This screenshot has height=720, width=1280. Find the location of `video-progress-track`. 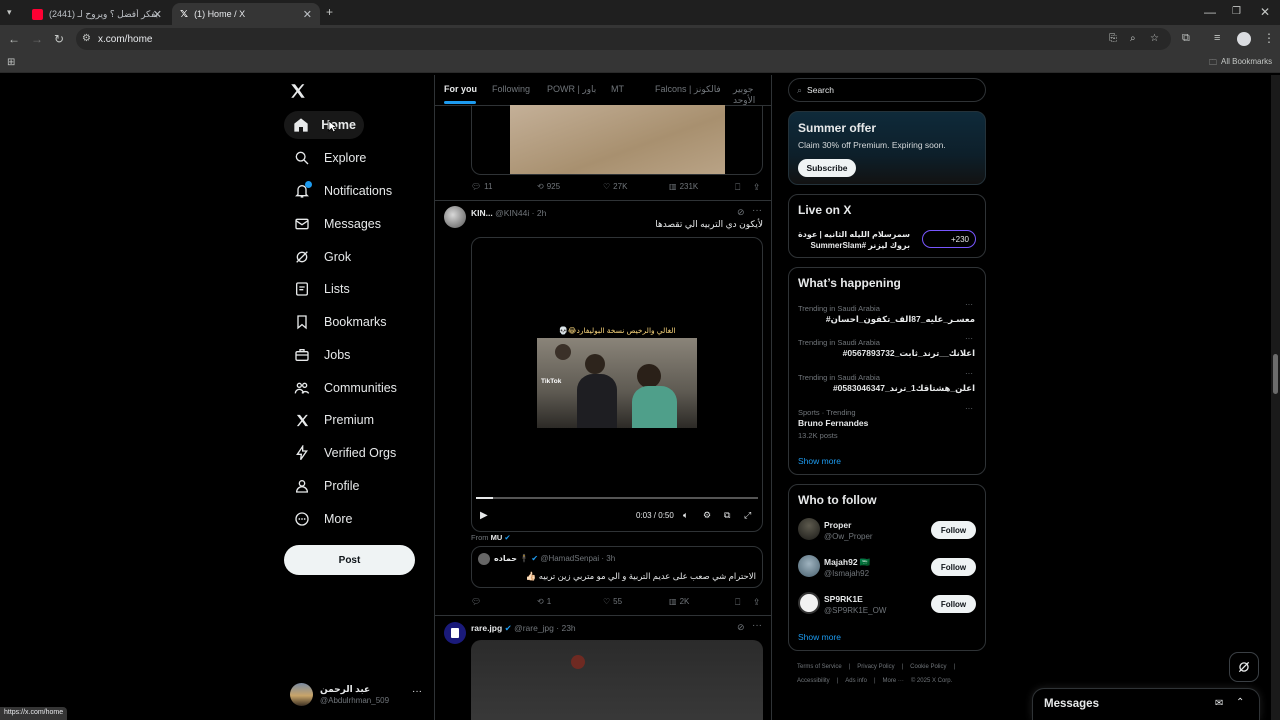

video-progress-track is located at coordinates (617, 498).